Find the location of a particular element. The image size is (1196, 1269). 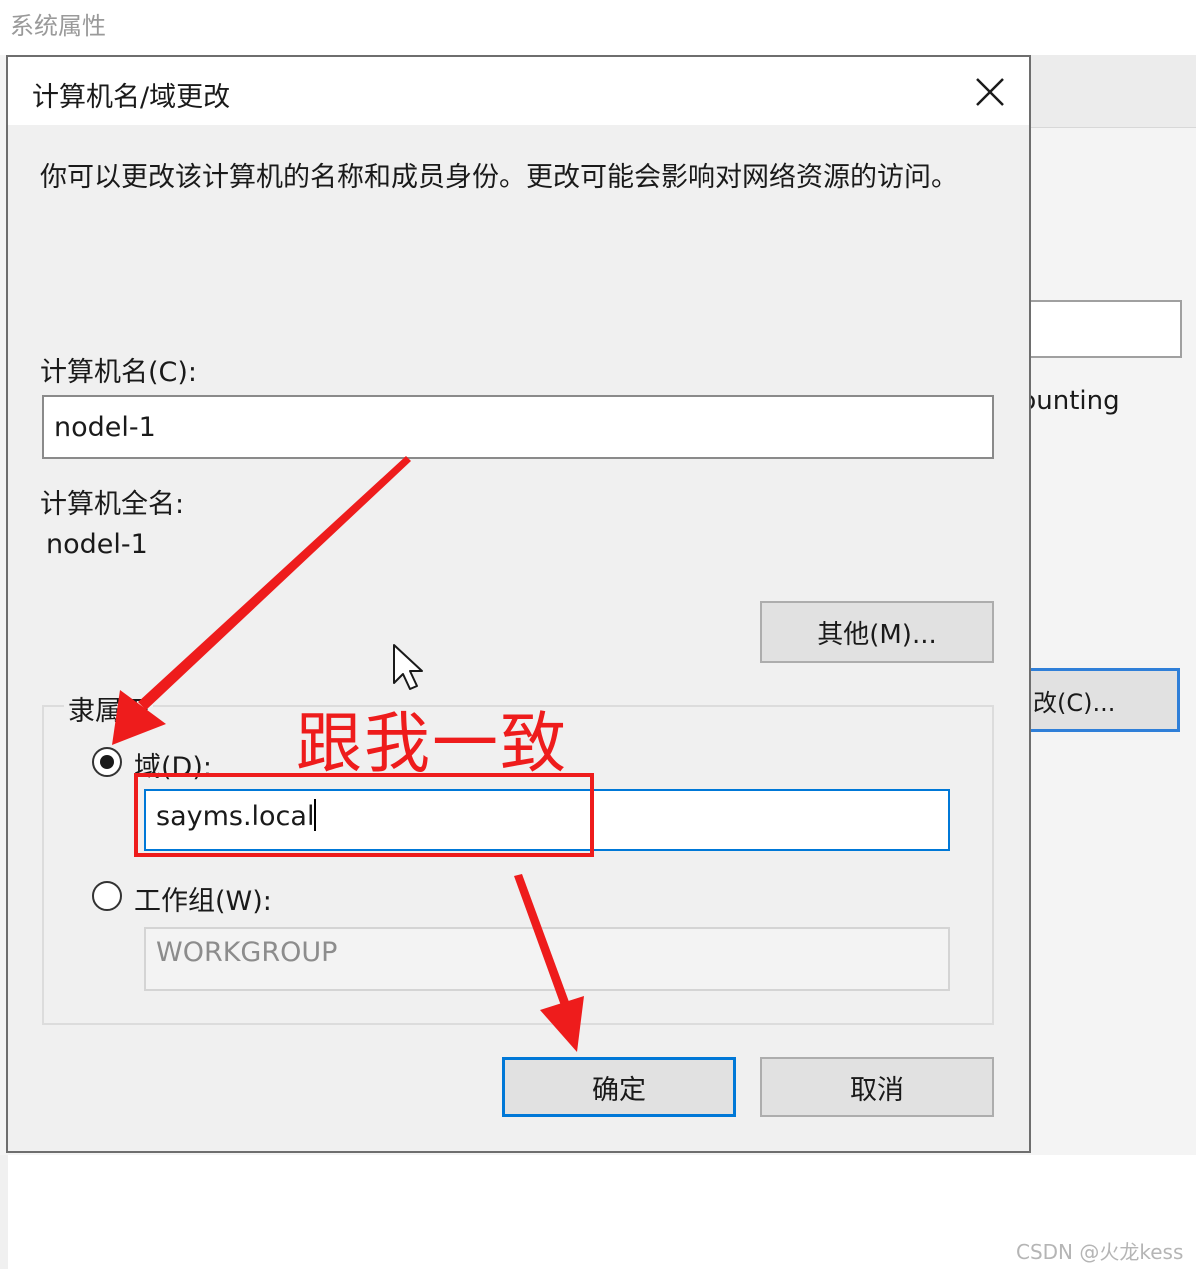

full-name-label: 计算机全名: is located at coordinates (112, 504).